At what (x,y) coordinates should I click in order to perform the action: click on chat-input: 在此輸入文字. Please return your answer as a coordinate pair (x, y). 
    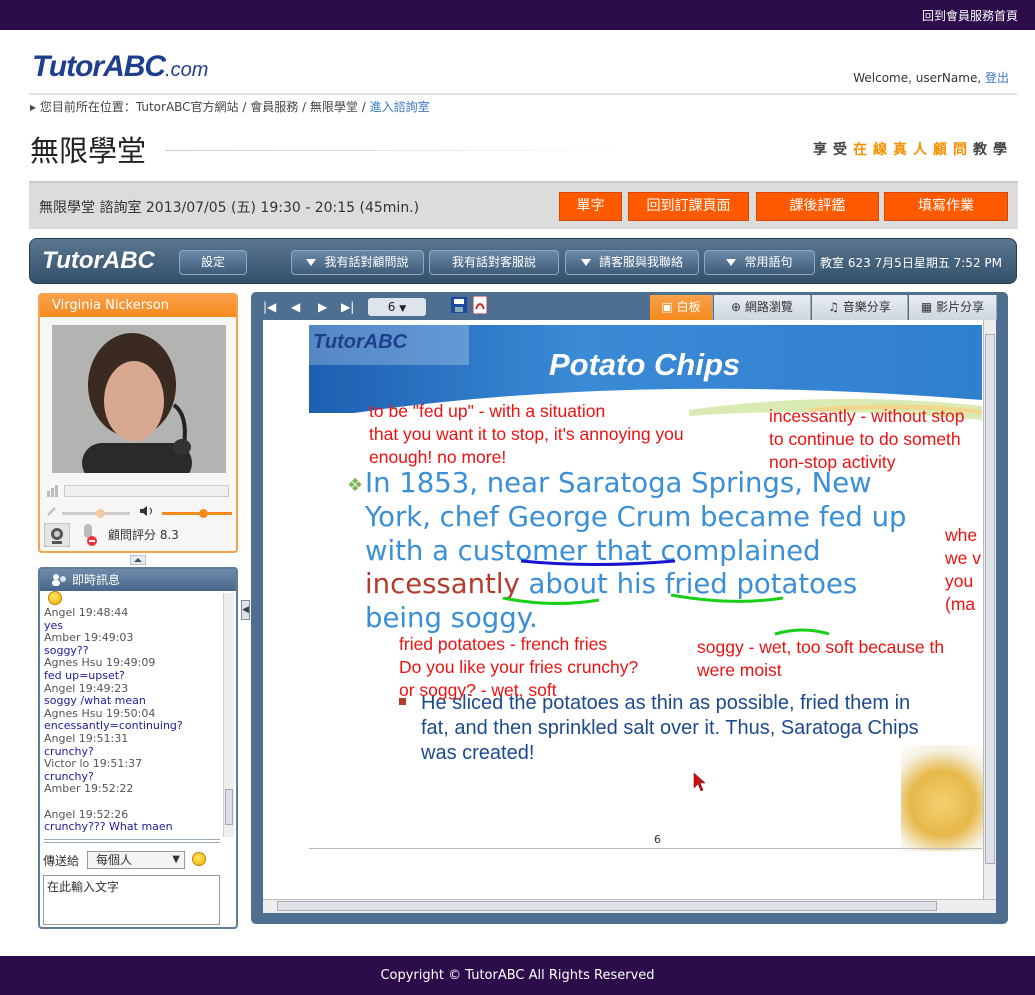
    Looking at the image, I should click on (131, 900).